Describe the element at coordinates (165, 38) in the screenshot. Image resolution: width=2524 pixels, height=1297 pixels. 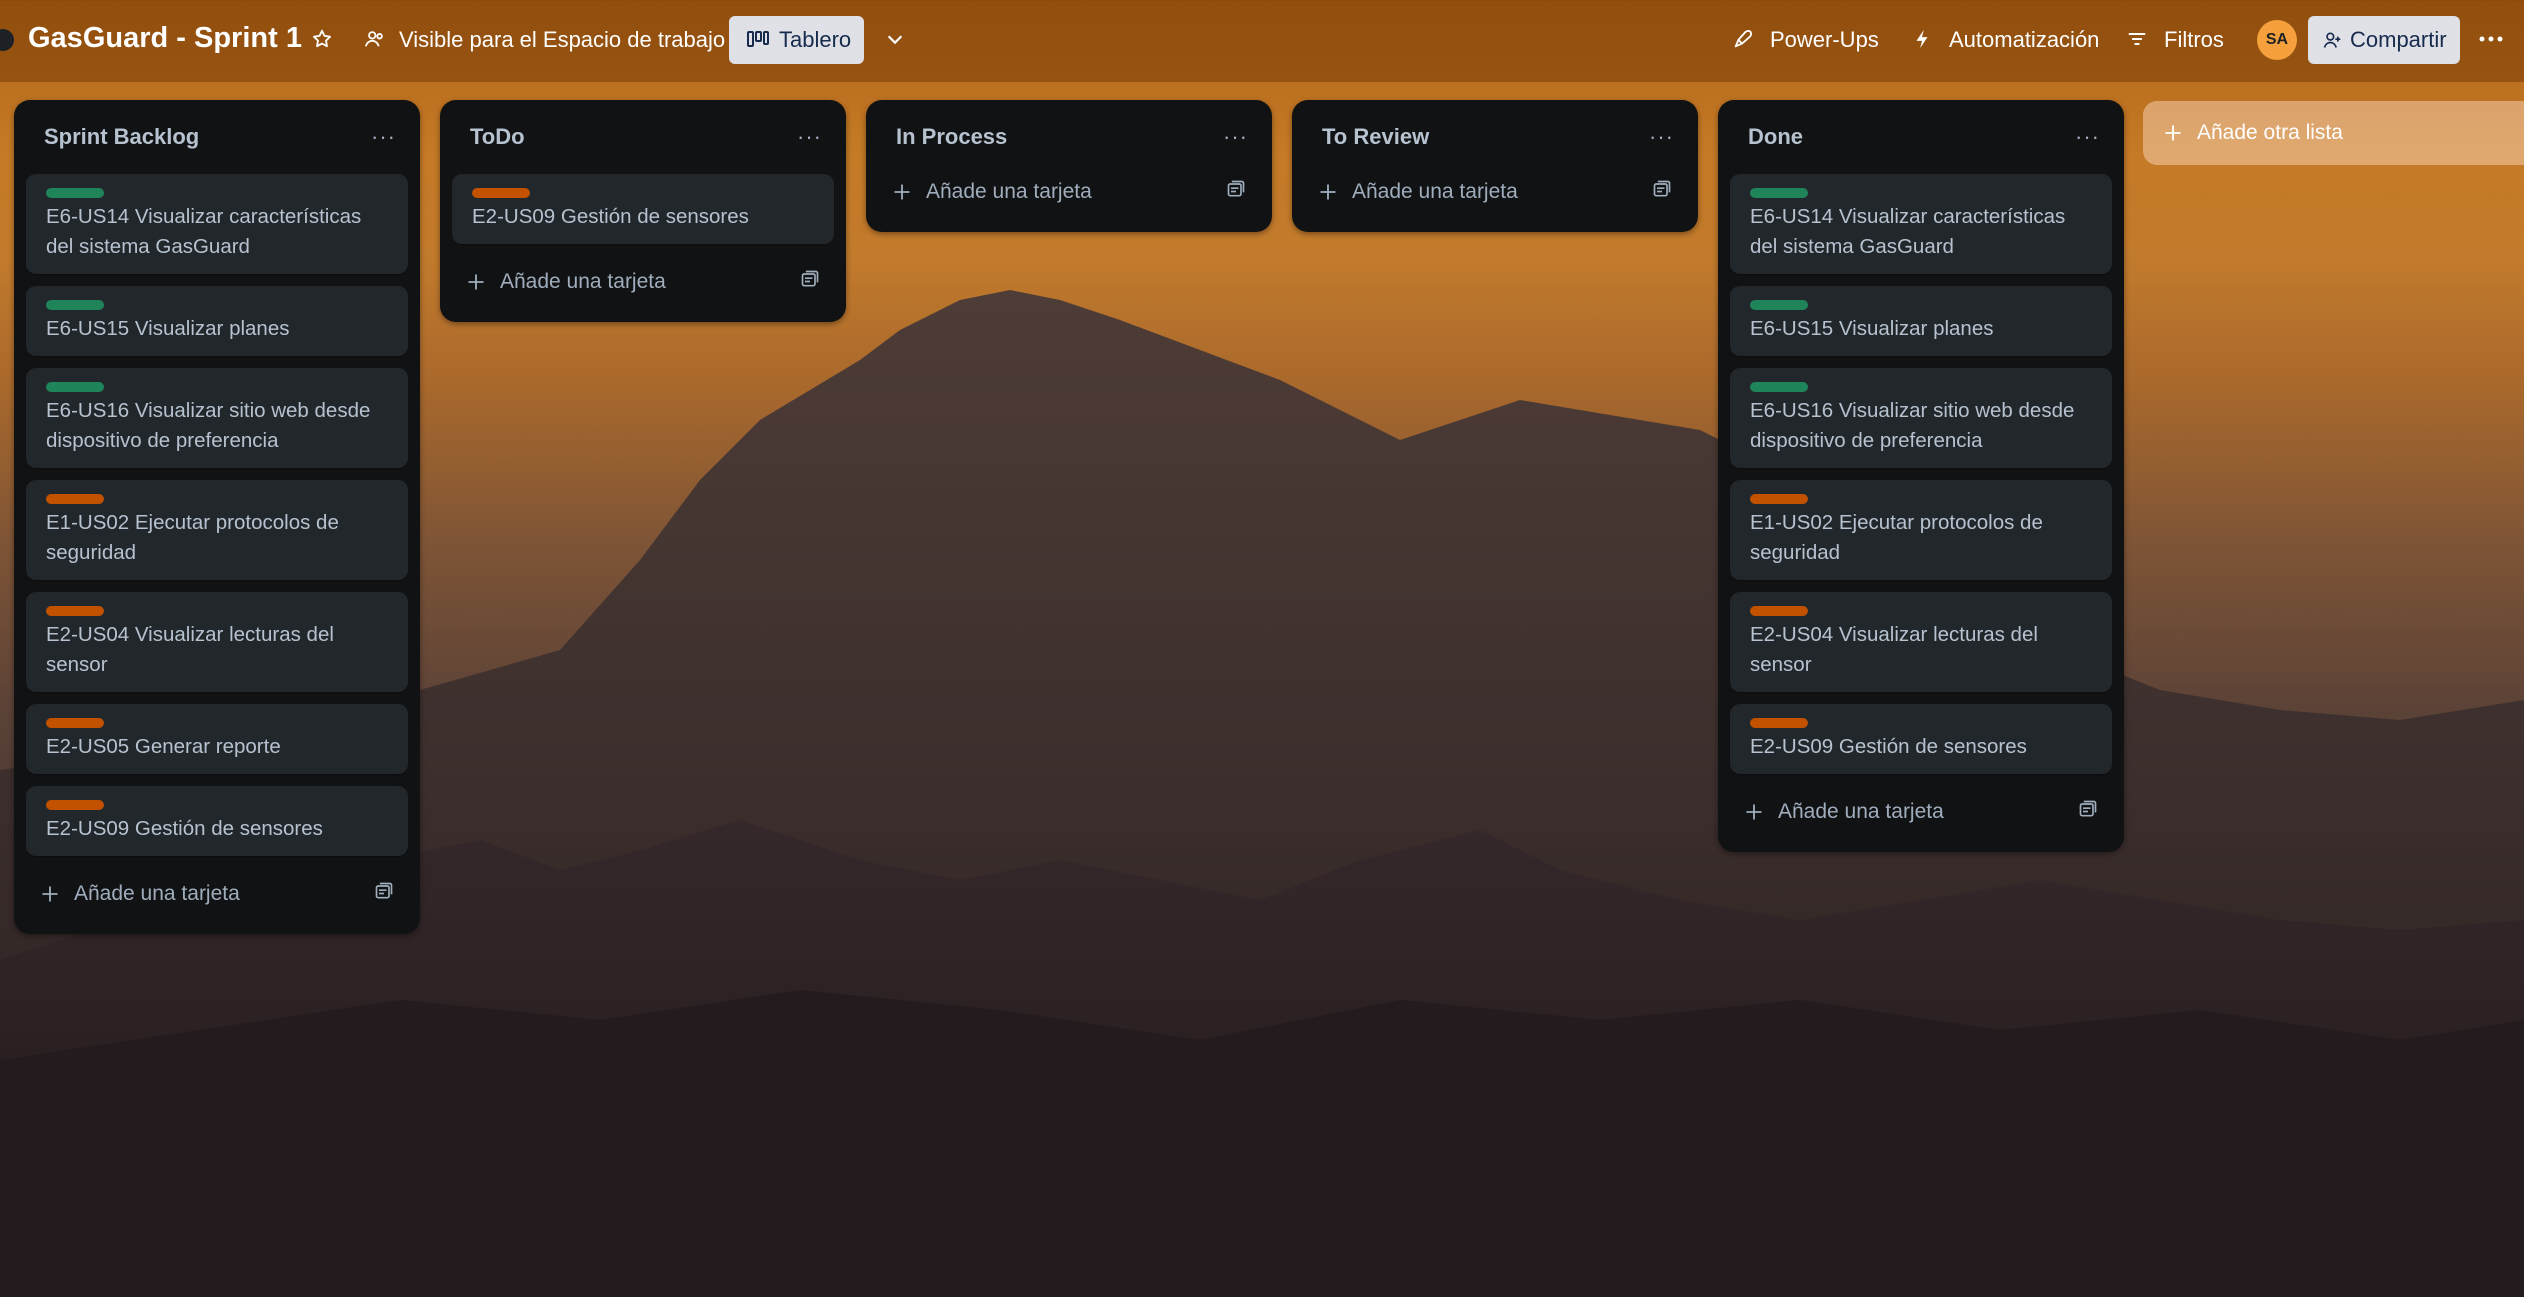
I see `board-title: GasGuard - Sprint 1` at that location.